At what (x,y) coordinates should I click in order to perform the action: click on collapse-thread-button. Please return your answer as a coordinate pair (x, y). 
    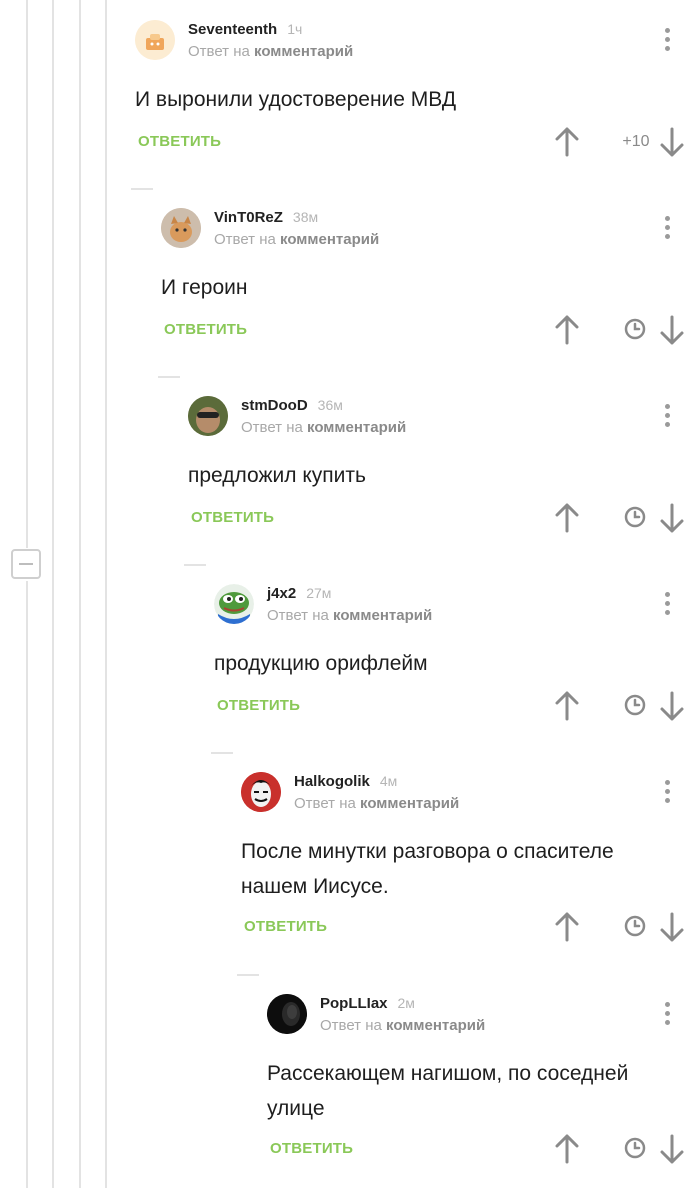
    Looking at the image, I should click on (26, 564).